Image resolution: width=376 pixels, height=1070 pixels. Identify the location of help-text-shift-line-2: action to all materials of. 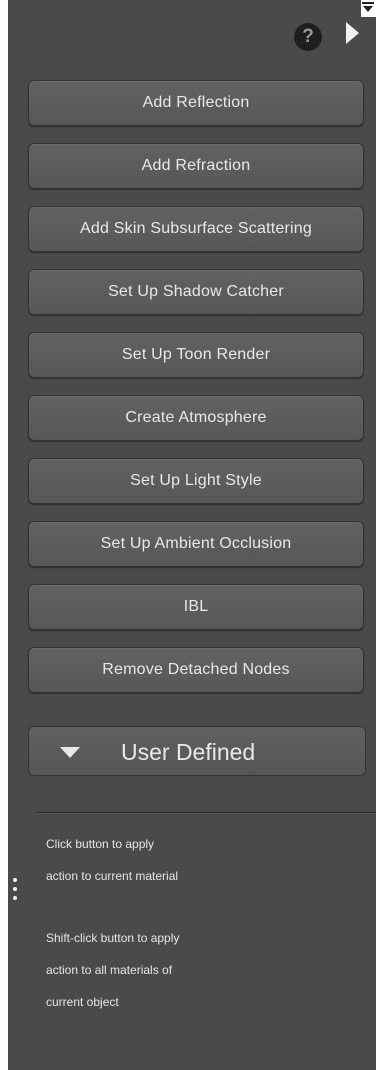
(109, 970).